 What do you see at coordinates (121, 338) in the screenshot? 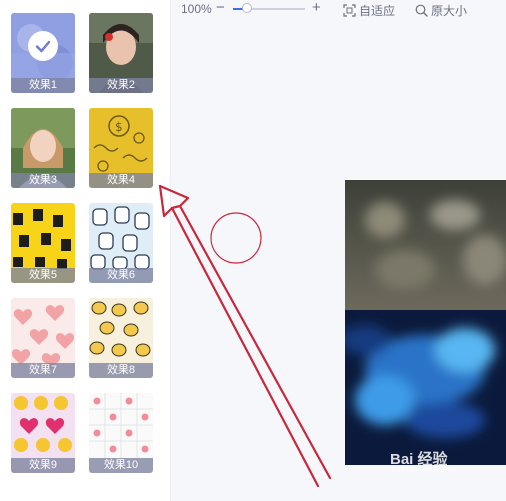
I see `effect-thumb-8: 效果8` at bounding box center [121, 338].